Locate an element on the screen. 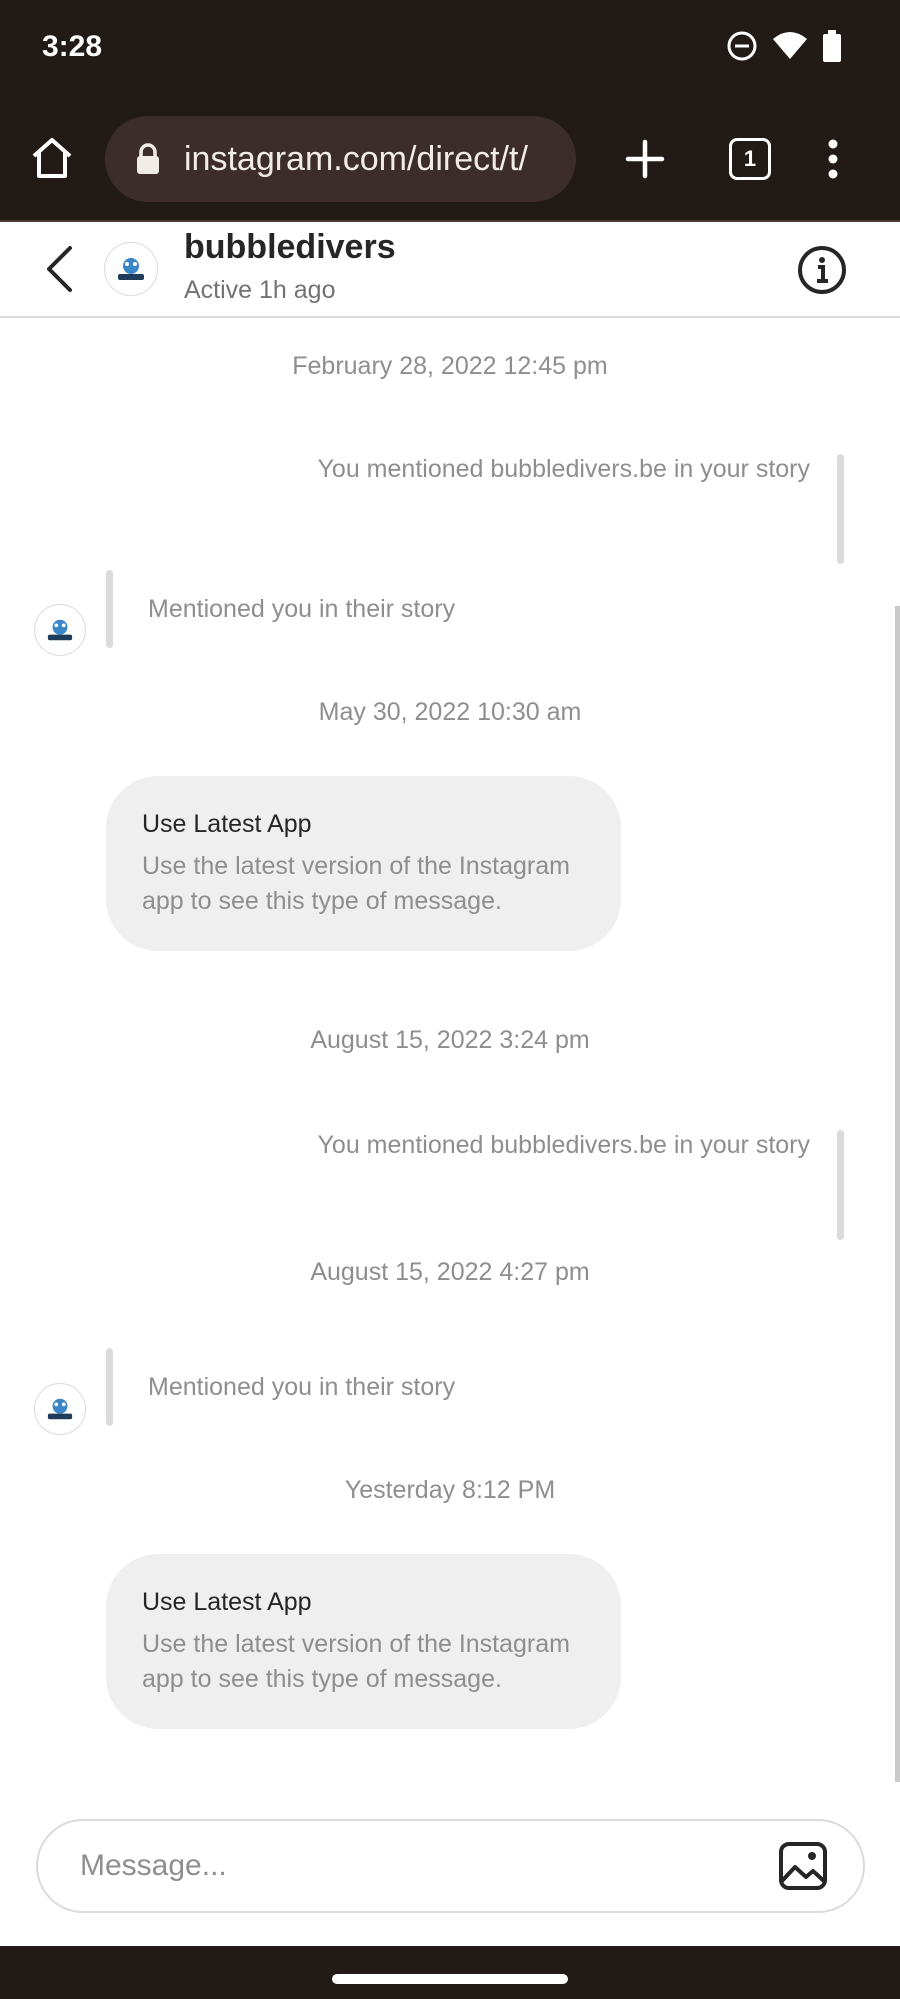 The height and width of the screenshot is (1999, 900). timestamp: February 28, 2022 12:45 pm is located at coordinates (450, 366).